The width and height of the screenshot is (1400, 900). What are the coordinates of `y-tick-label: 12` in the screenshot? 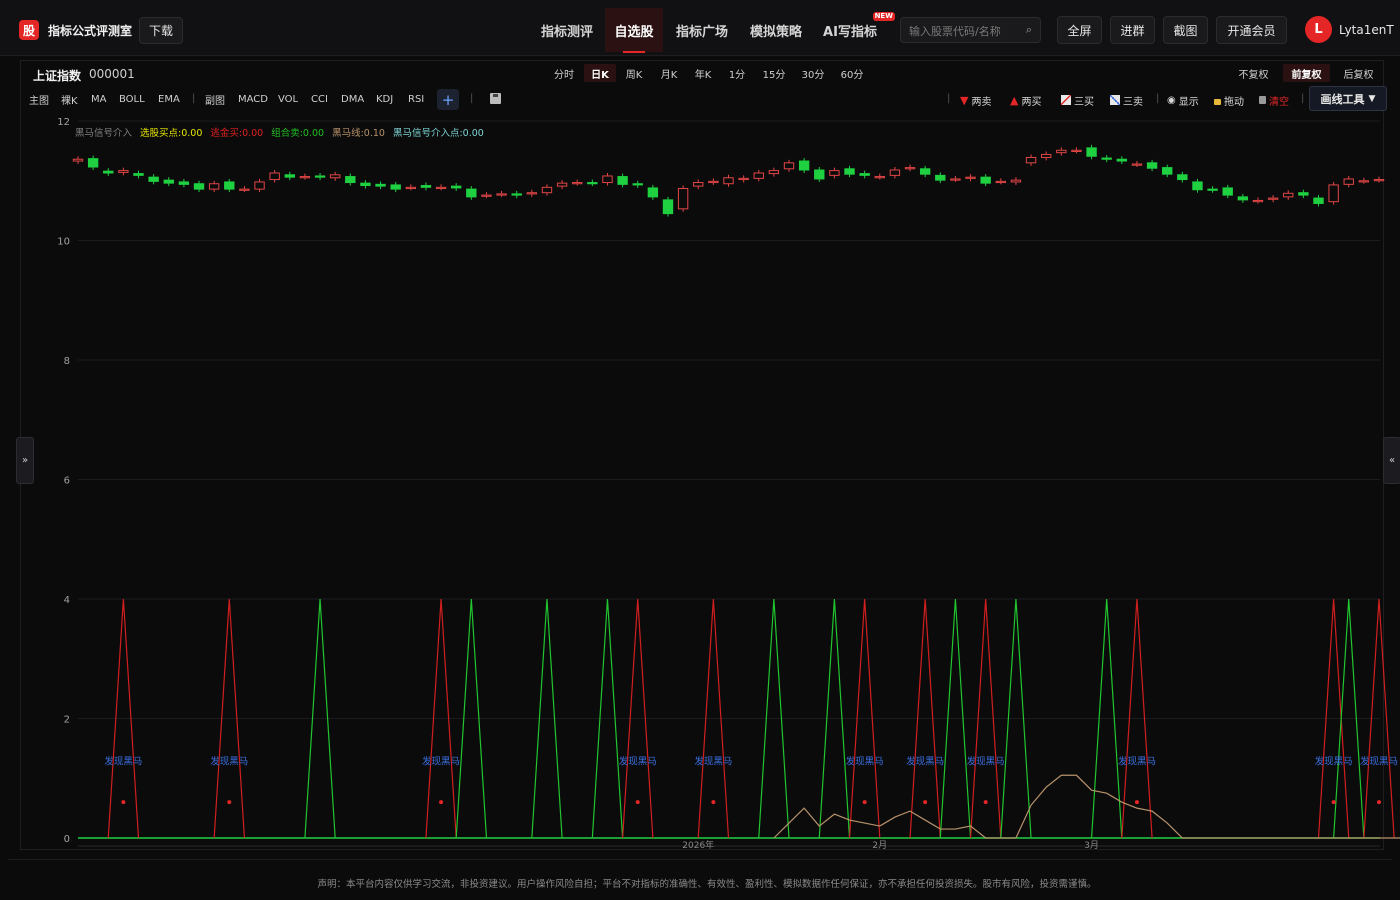 It's located at (63, 122).